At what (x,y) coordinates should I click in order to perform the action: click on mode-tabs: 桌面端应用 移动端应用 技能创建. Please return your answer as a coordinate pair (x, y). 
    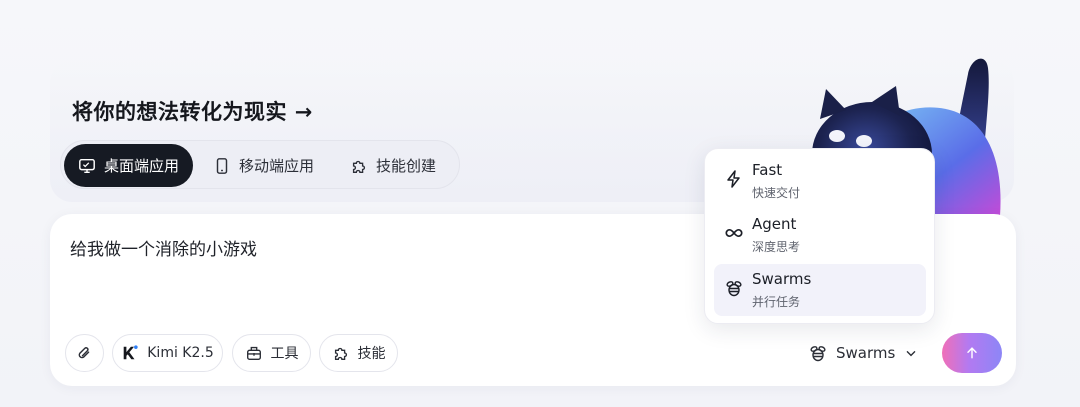
    Looking at the image, I should click on (260, 164).